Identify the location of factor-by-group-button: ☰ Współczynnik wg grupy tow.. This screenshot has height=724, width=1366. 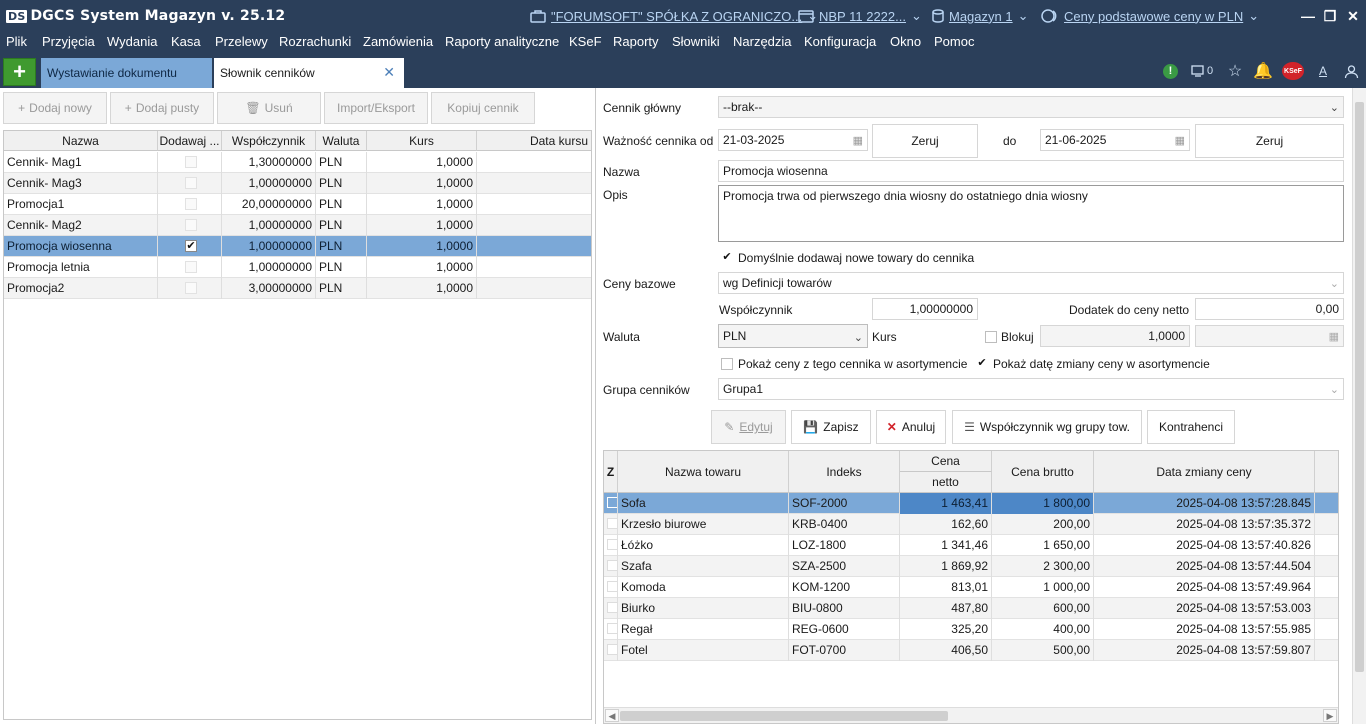
(1047, 427).